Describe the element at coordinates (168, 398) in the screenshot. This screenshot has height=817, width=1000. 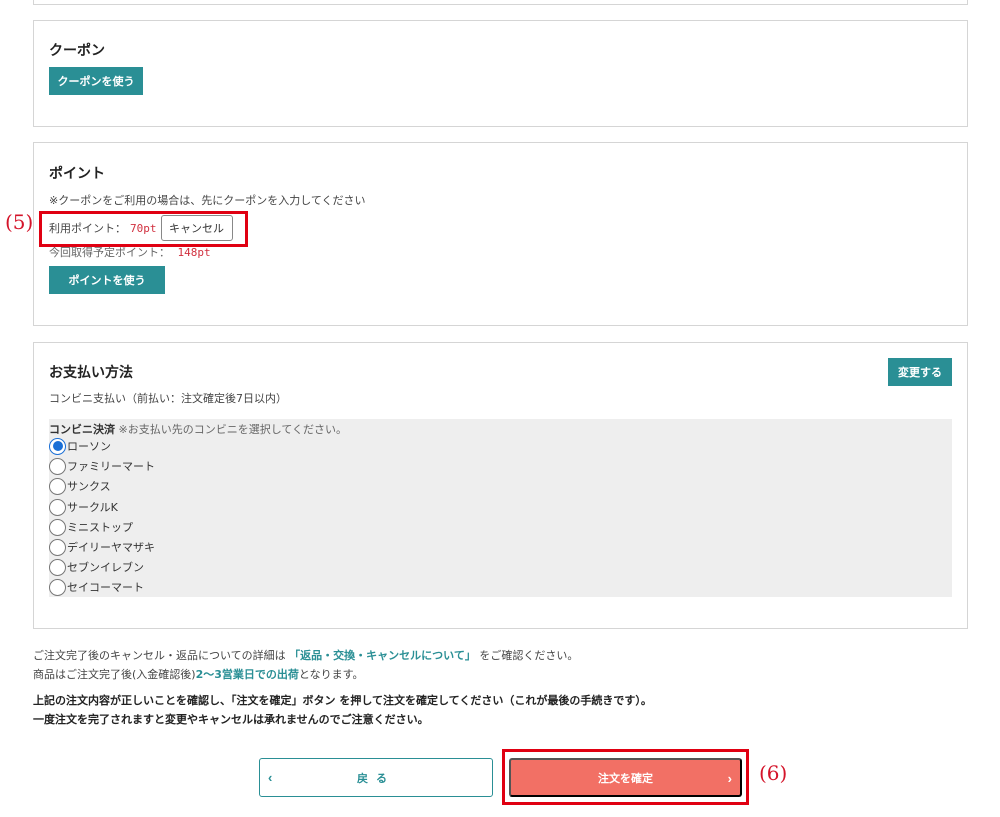
I see `payment-method-description: コンビニ支払い（前払い：注文確定後7日以内）` at that location.